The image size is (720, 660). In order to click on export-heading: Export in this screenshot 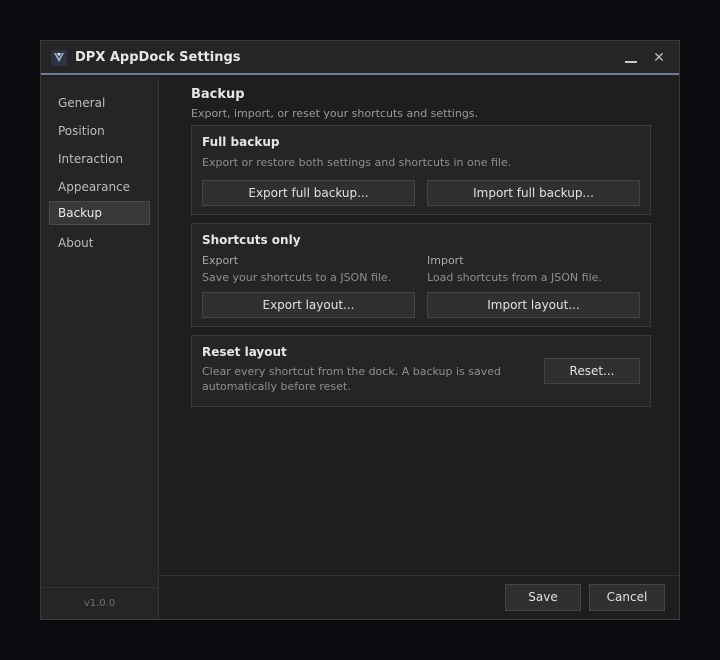, I will do `click(220, 260)`.